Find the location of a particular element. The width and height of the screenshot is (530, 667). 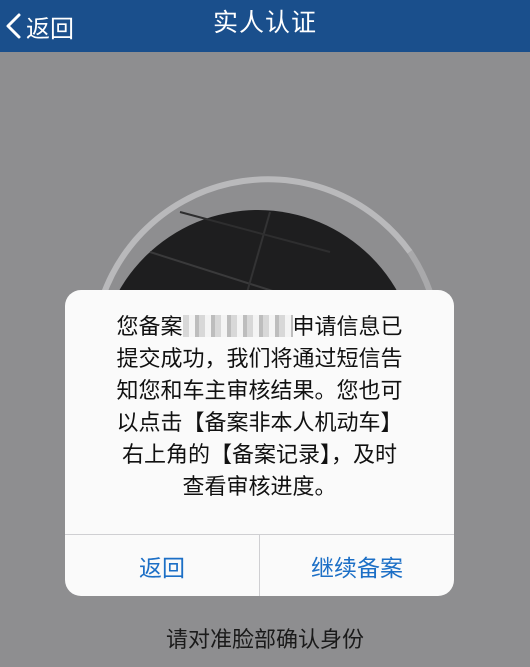

dialog-button-row: 返回 继续备案 is located at coordinates (259, 565).